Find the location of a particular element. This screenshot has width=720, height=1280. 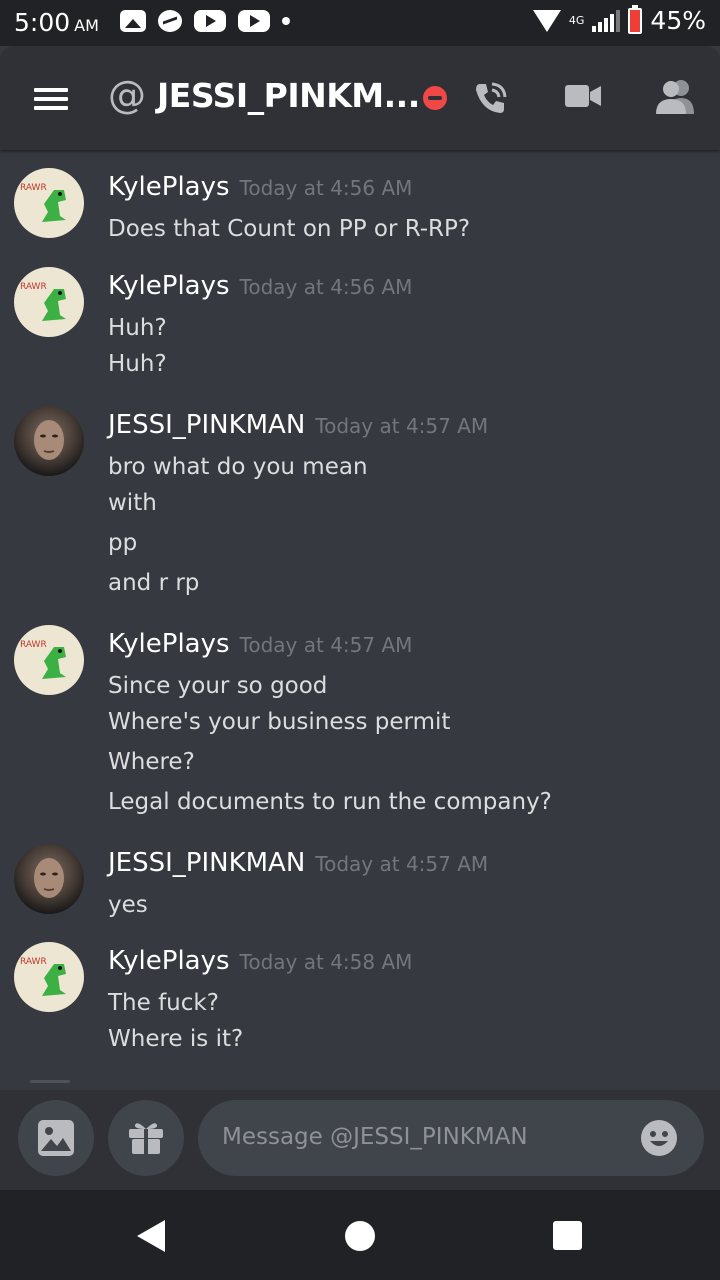

message-text: Since your so good is located at coordinates (218, 686).